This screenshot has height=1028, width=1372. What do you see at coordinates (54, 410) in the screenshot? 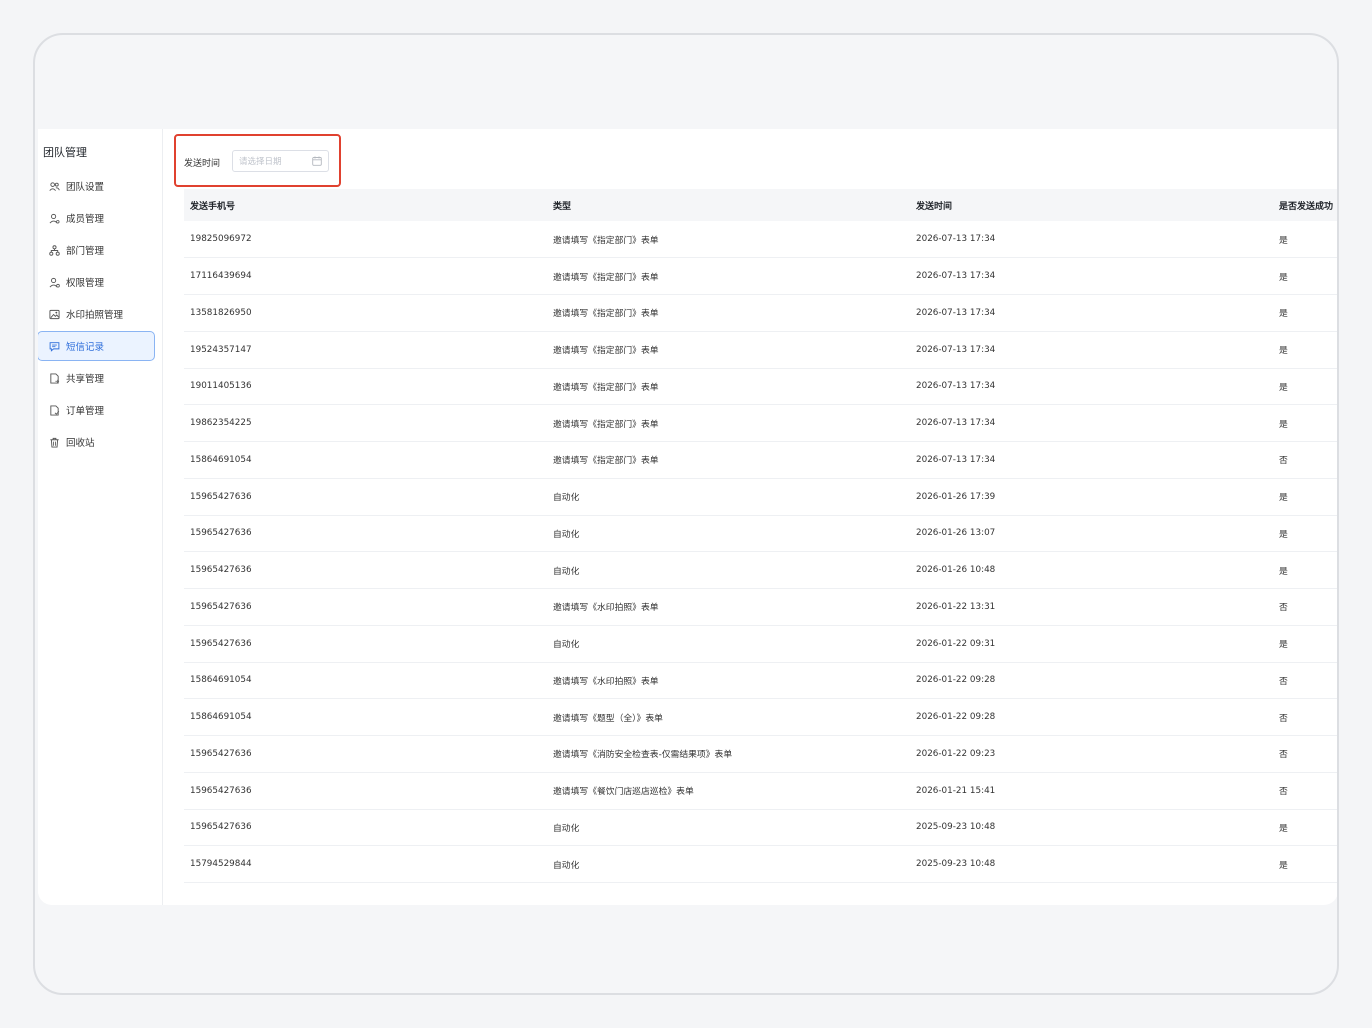
I see `order-doc-icon` at bounding box center [54, 410].